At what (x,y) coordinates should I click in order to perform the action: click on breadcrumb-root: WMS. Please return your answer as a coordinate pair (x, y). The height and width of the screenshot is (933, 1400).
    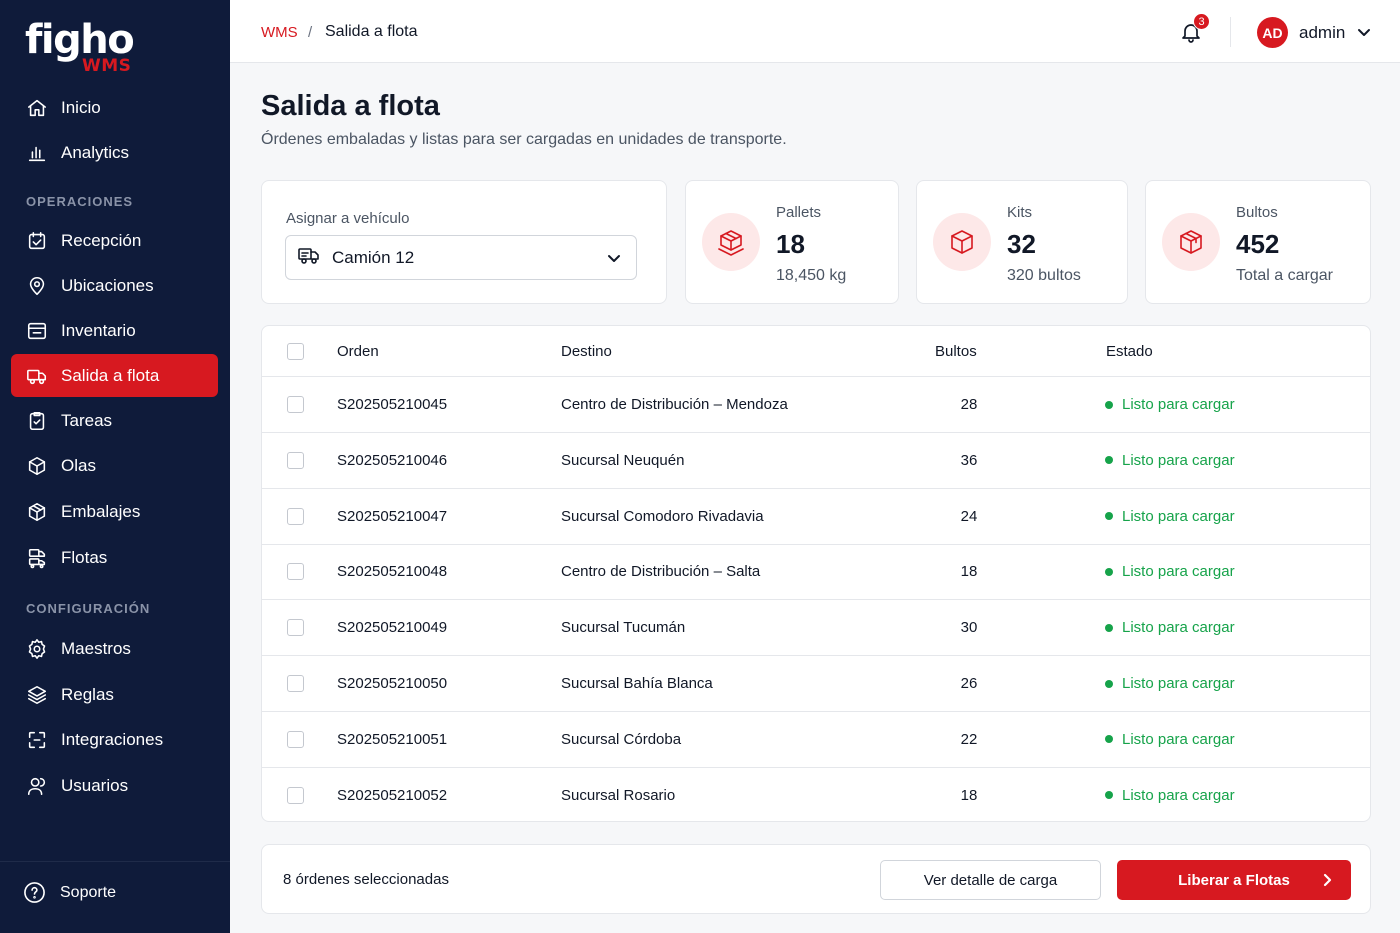
    Looking at the image, I should click on (279, 32).